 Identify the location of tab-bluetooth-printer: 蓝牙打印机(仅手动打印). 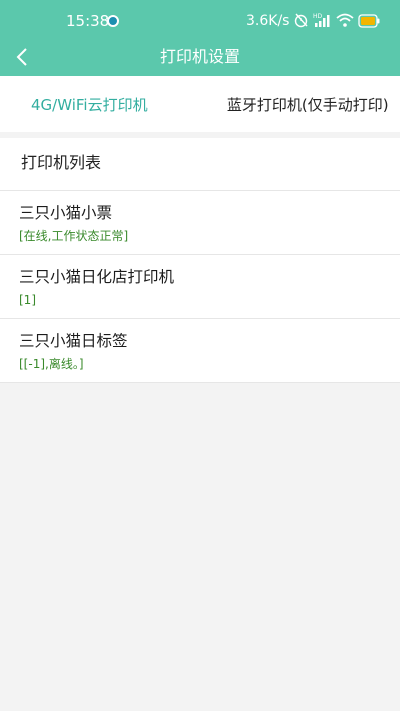
(308, 104).